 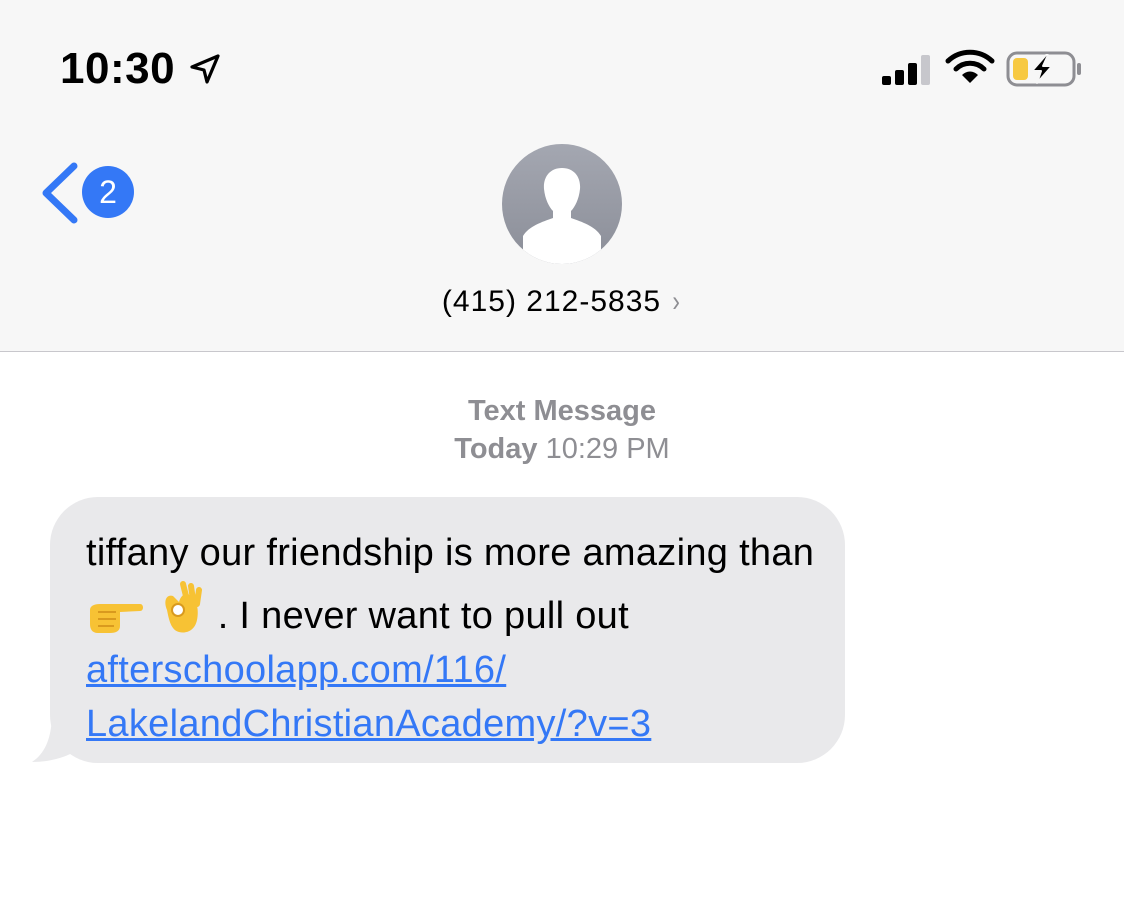 I want to click on back-button: 2, so click(x=85, y=193).